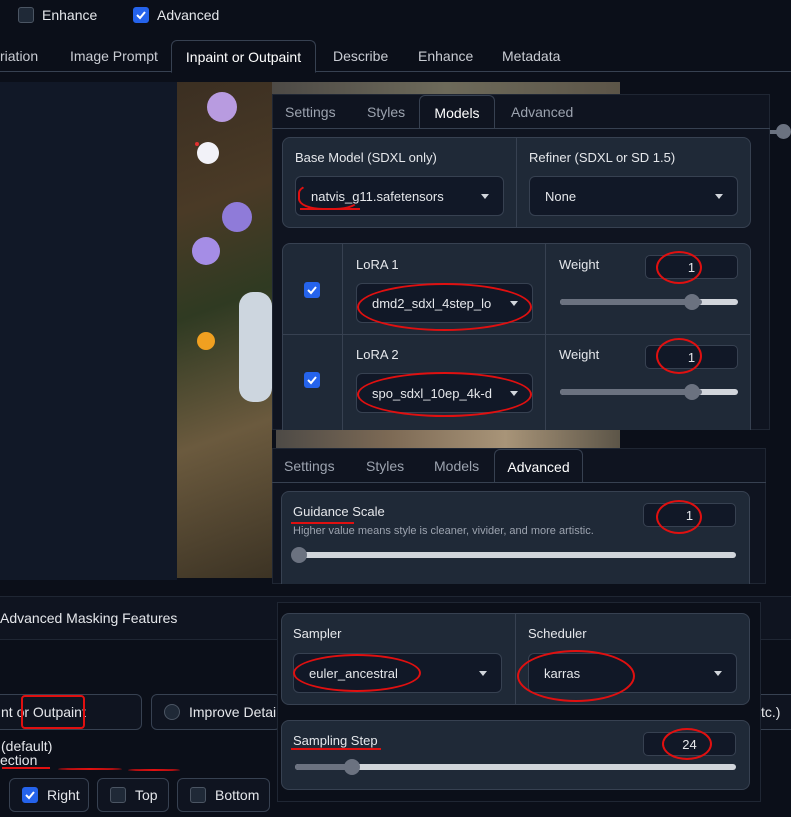  I want to click on lora1-slider-fill, so click(631, 302).